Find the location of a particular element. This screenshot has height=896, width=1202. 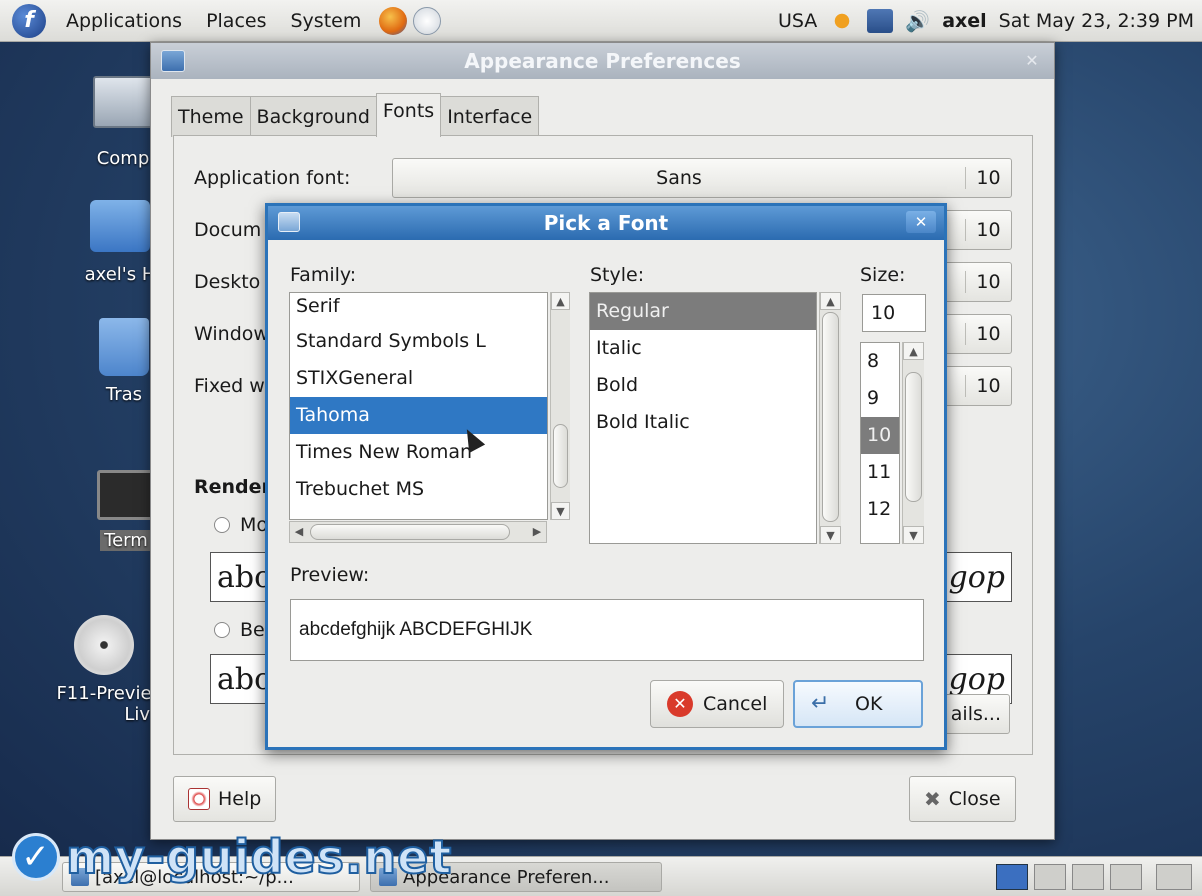

style-label: Style: is located at coordinates (617, 275).